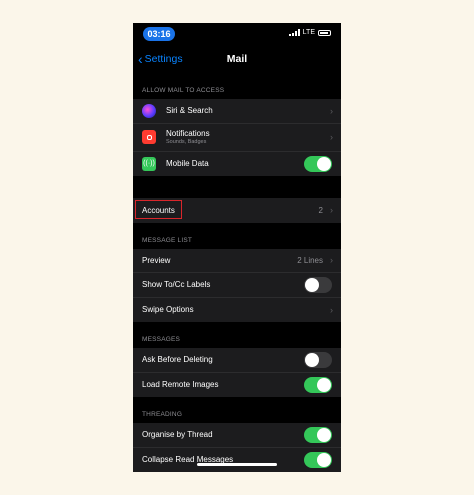 Image resolution: width=474 pixels, height=495 pixels. What do you see at coordinates (318, 459) in the screenshot?
I see `collapse-read-toggle` at bounding box center [318, 459].